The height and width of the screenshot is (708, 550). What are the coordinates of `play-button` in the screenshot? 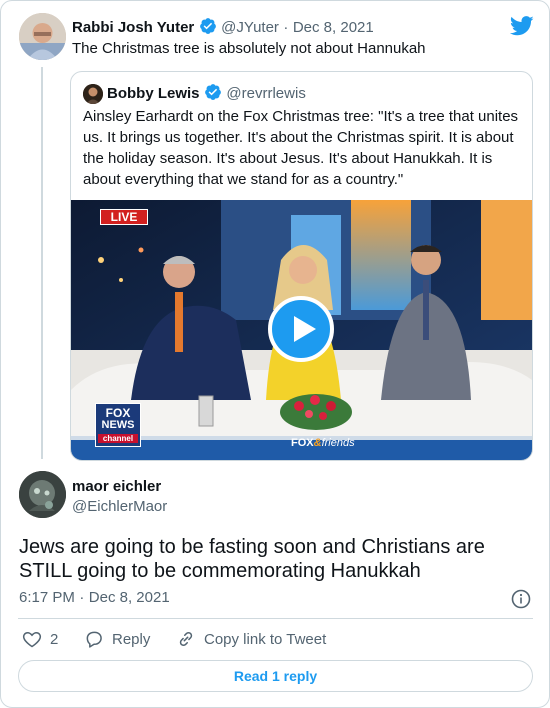 It's located at (301, 329).